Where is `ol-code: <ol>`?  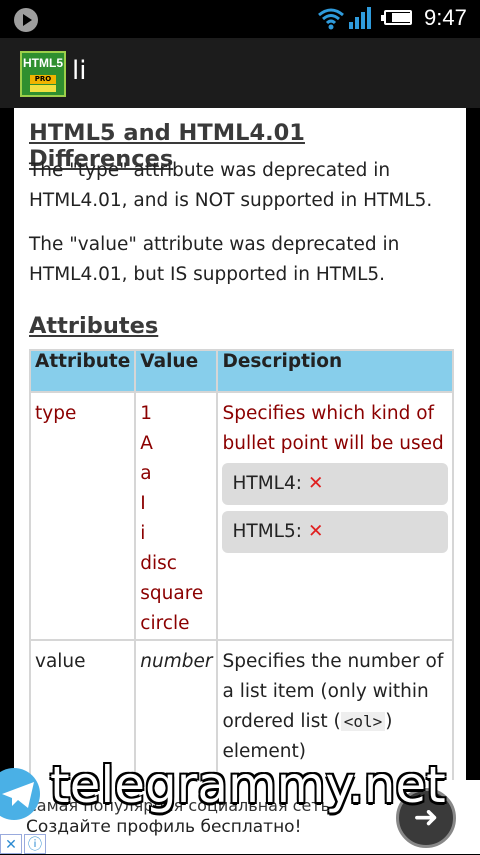
ol-code: <ol> is located at coordinates (363, 721).